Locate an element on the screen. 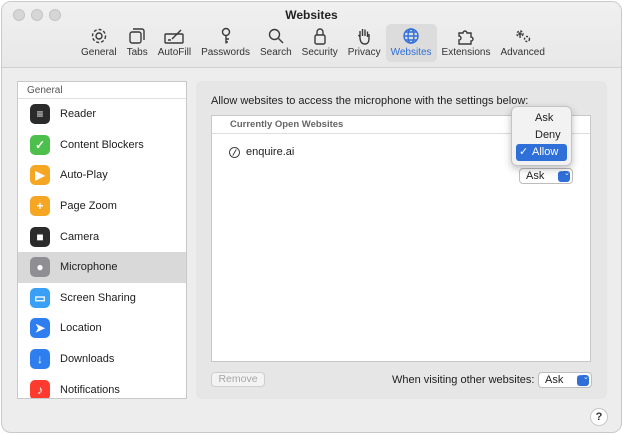 The width and height of the screenshot is (624, 435). tab-label: Websites is located at coordinates (411, 52).